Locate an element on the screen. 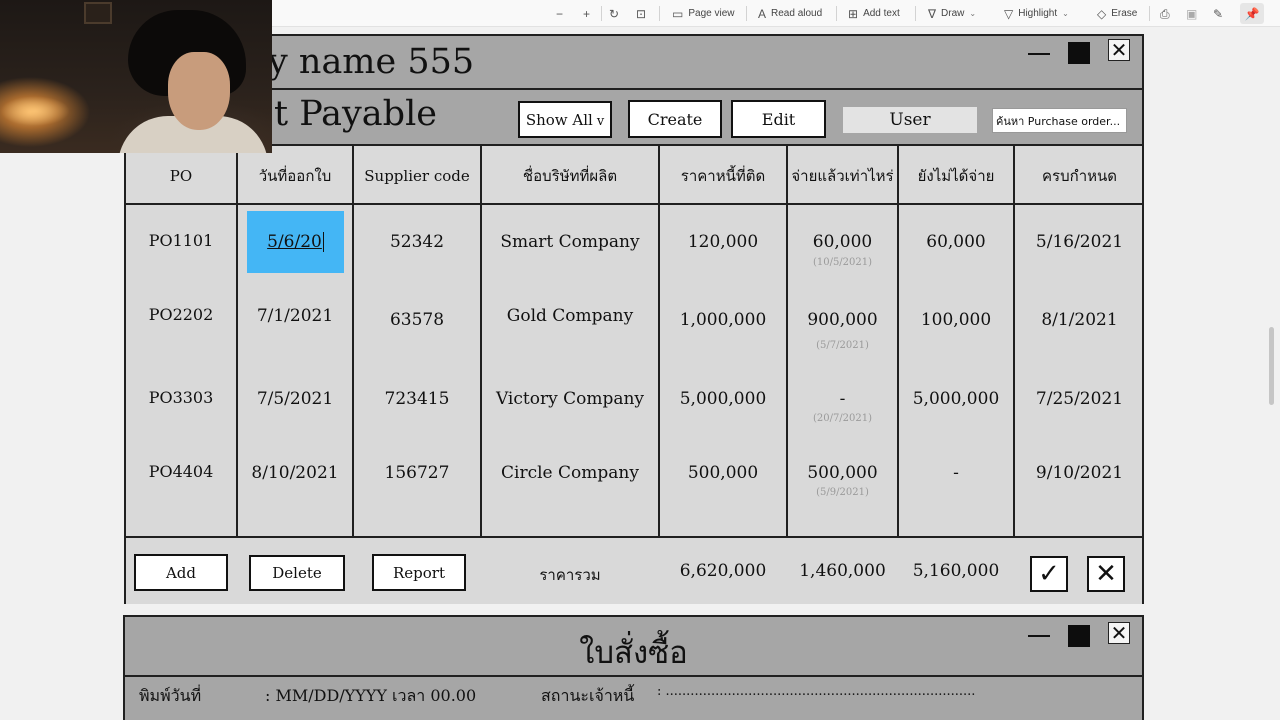 This screenshot has height=720, width=1280. page-view-button: ▭ Page view is located at coordinates (703, 13).